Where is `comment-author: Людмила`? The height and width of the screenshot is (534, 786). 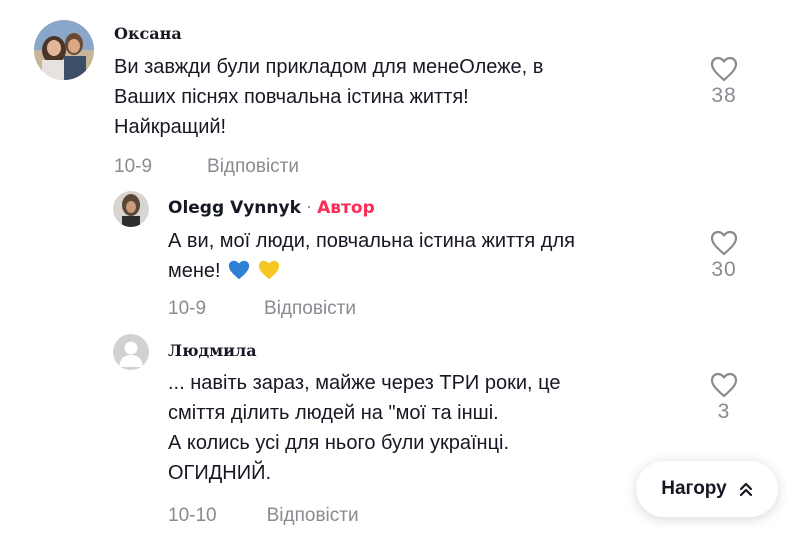 comment-author: Людмила is located at coordinates (212, 350).